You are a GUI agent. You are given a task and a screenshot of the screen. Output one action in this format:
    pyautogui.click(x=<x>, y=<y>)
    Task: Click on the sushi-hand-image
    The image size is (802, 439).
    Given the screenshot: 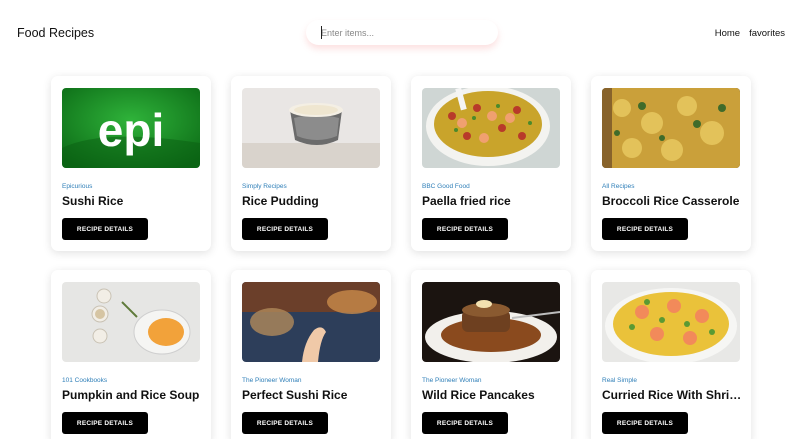 What is the action you would take?
    pyautogui.click(x=311, y=322)
    